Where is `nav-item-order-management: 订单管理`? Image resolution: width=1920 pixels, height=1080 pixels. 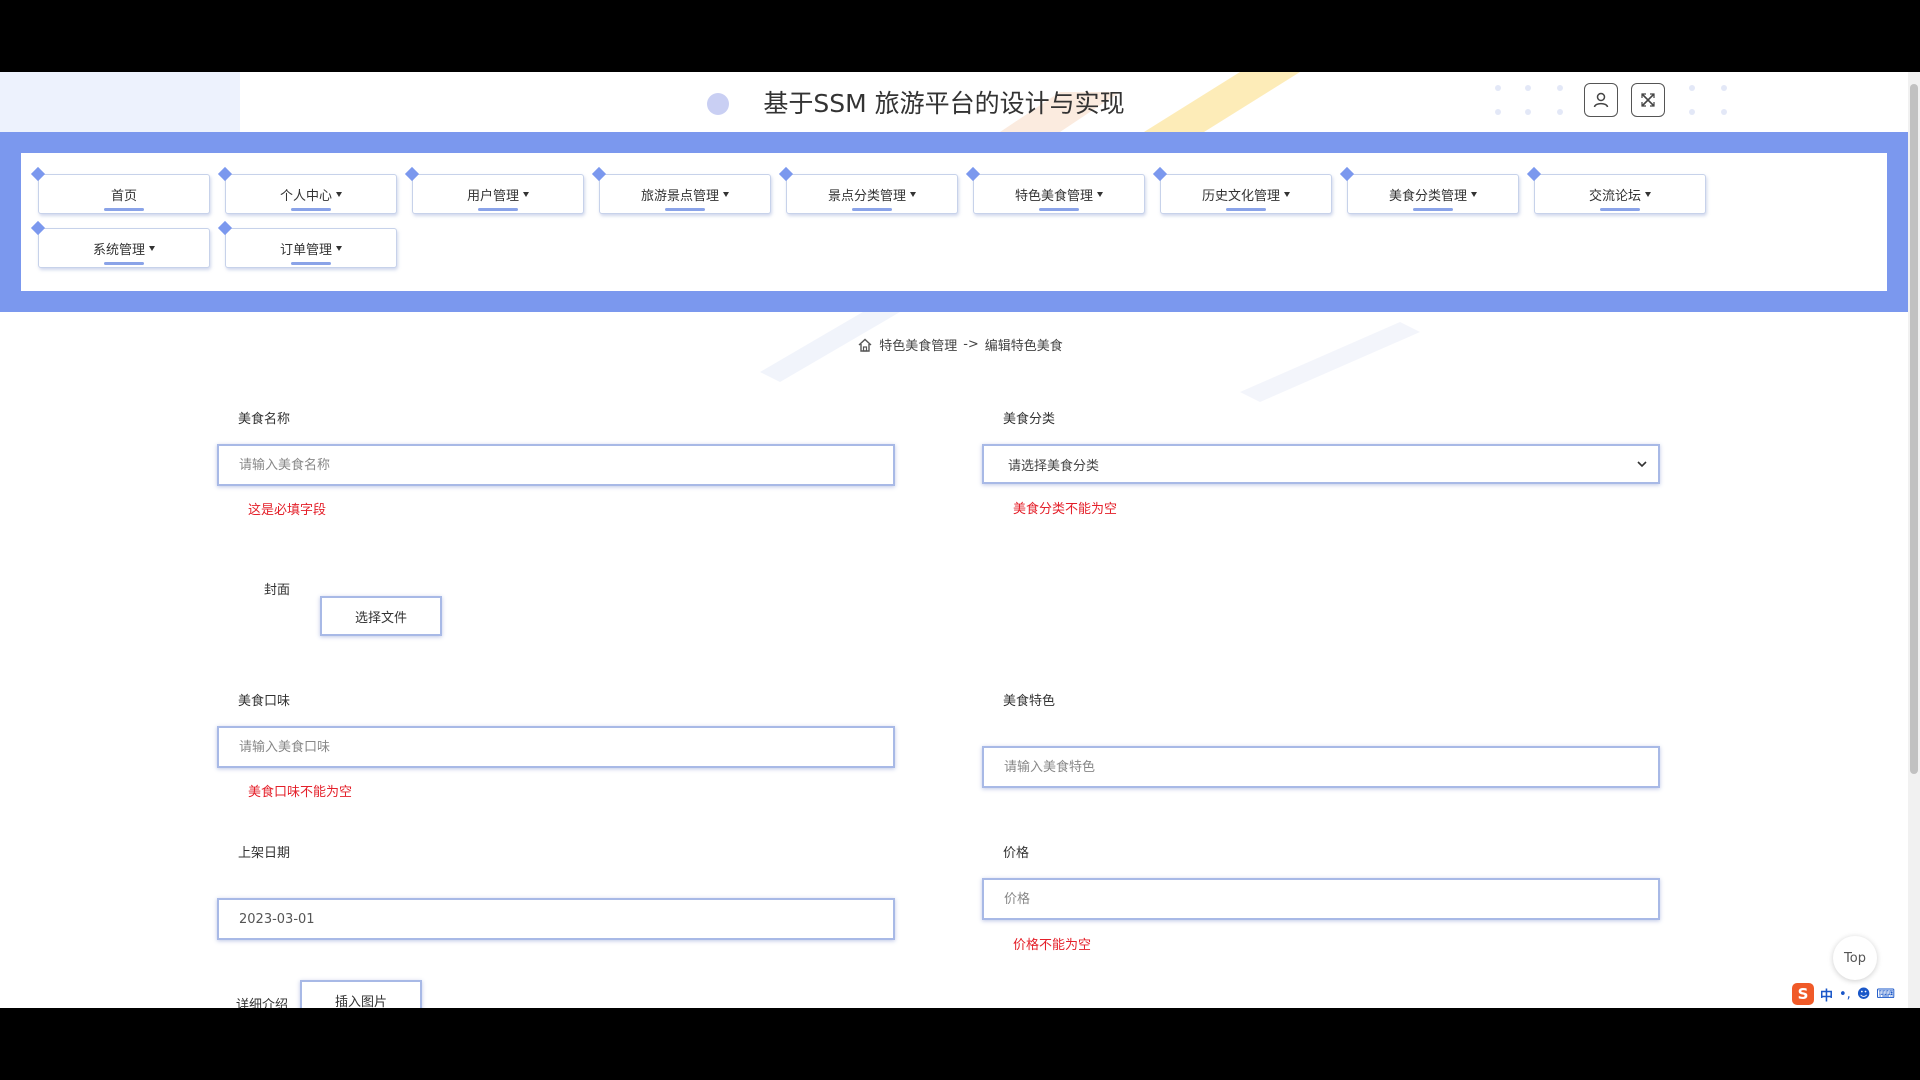 nav-item-order-management: 订单管理 is located at coordinates (307, 244).